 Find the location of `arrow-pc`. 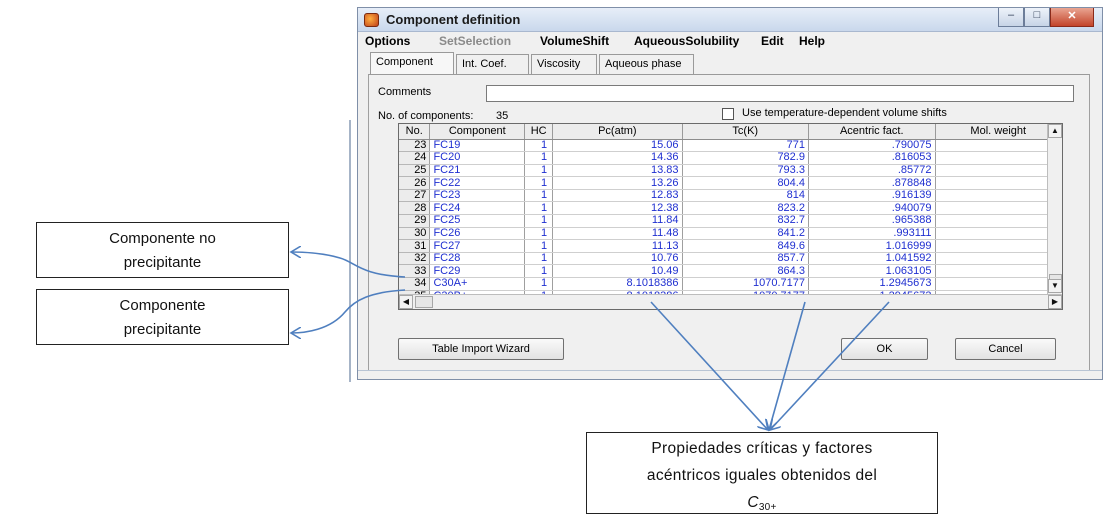

arrow-pc is located at coordinates (709, 365).